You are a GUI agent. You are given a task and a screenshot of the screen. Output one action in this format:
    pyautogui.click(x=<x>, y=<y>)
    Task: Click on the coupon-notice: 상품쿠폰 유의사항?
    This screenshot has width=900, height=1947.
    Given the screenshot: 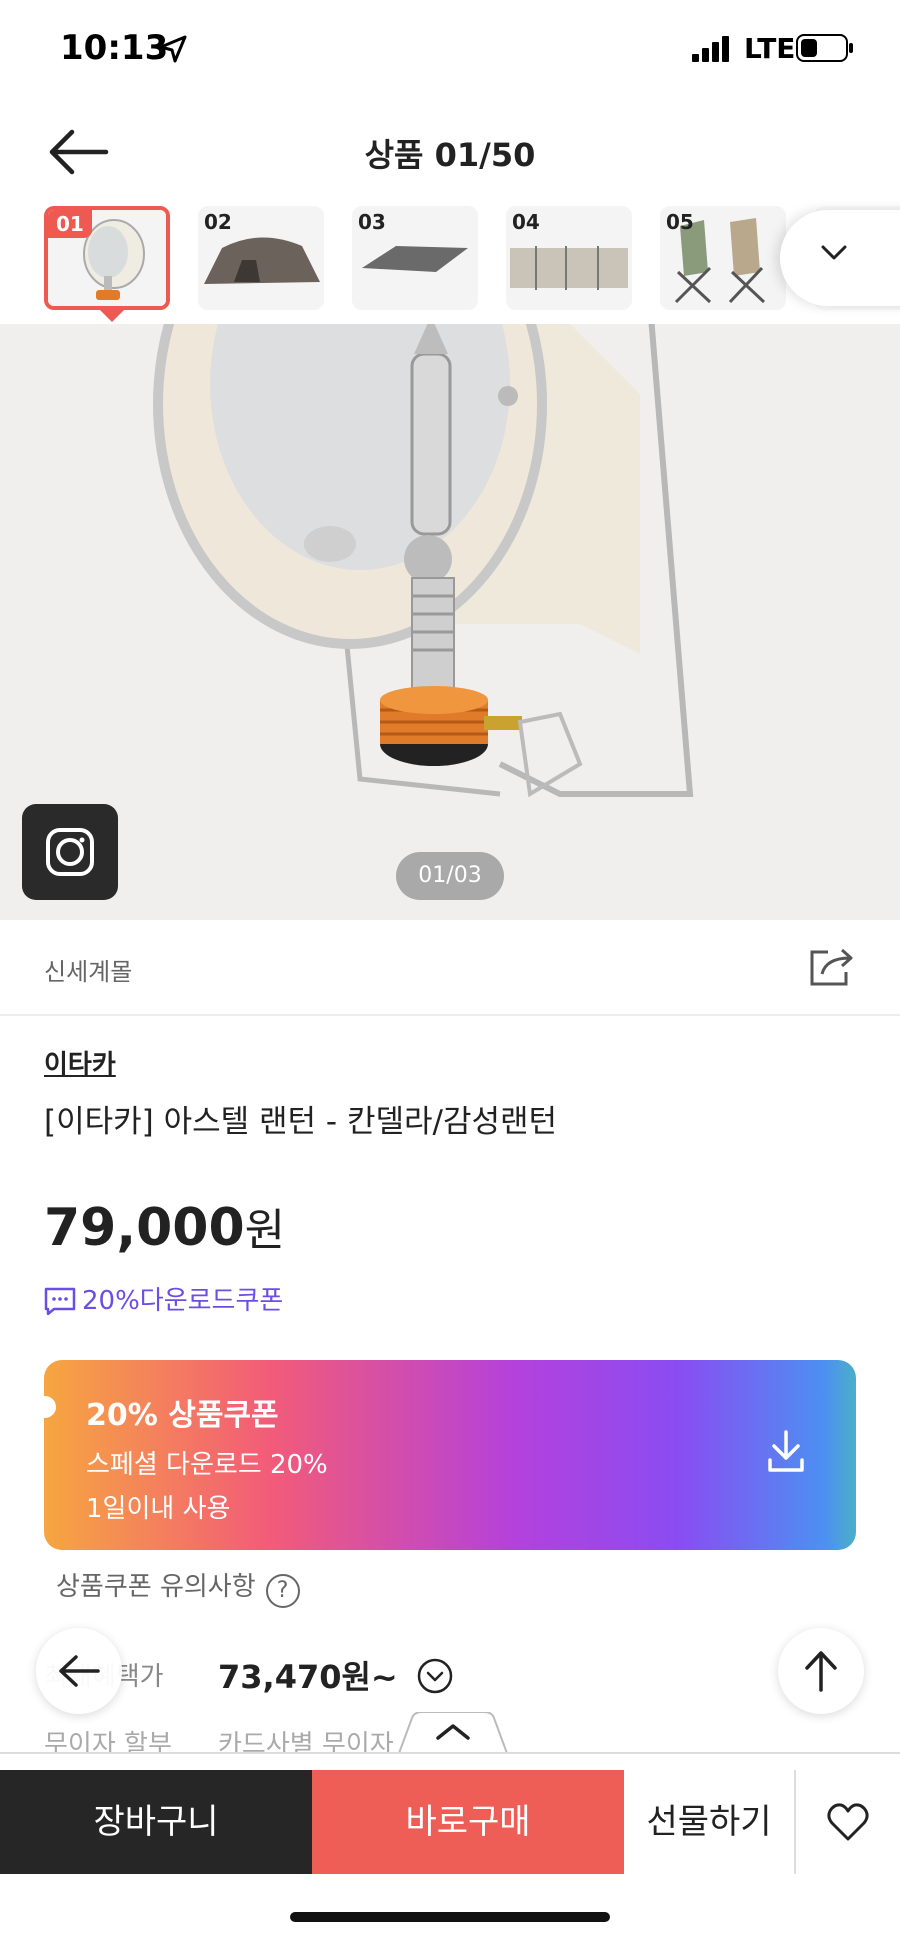 What is the action you would take?
    pyautogui.click(x=178, y=1587)
    